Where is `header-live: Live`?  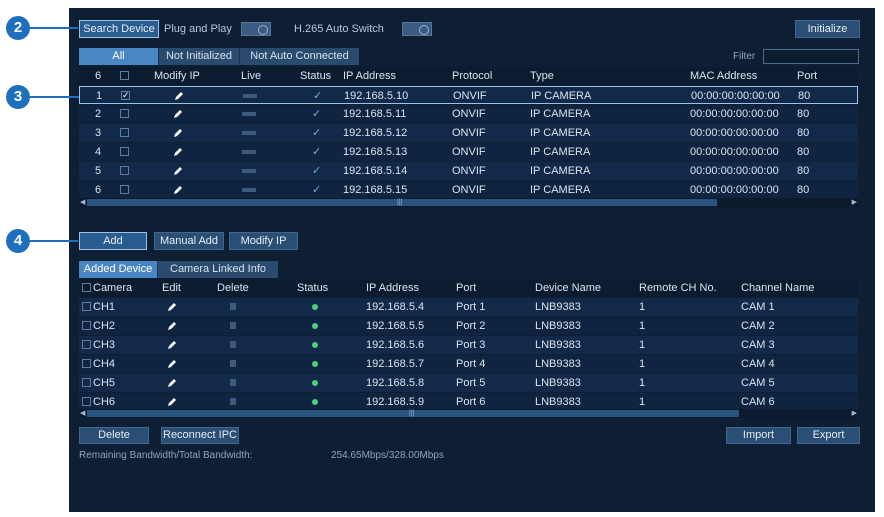
header-live: Live is located at coordinates (251, 76).